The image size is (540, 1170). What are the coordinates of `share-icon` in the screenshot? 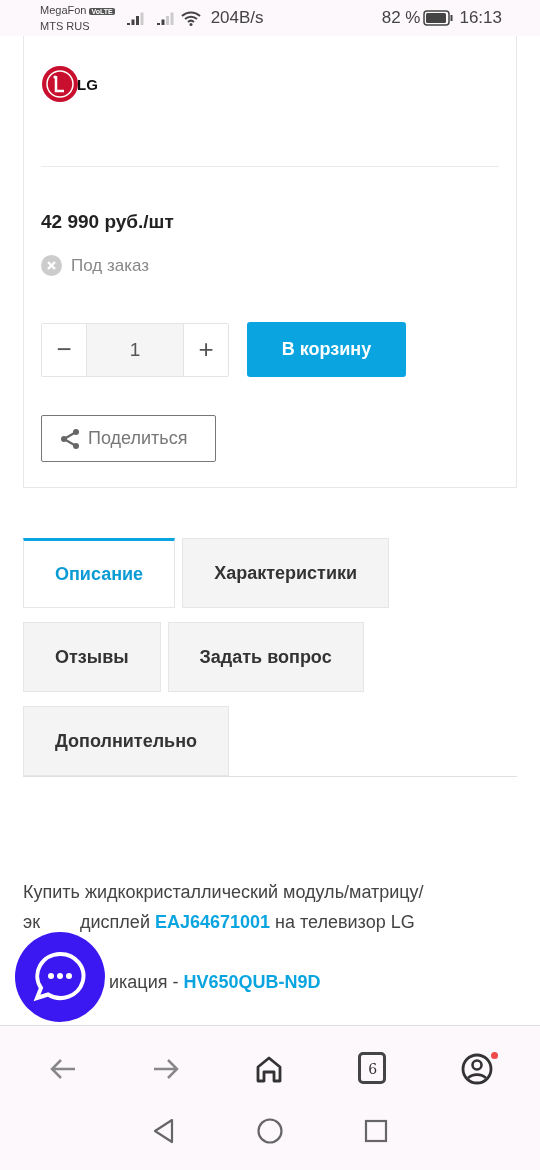 It's located at (70, 438).